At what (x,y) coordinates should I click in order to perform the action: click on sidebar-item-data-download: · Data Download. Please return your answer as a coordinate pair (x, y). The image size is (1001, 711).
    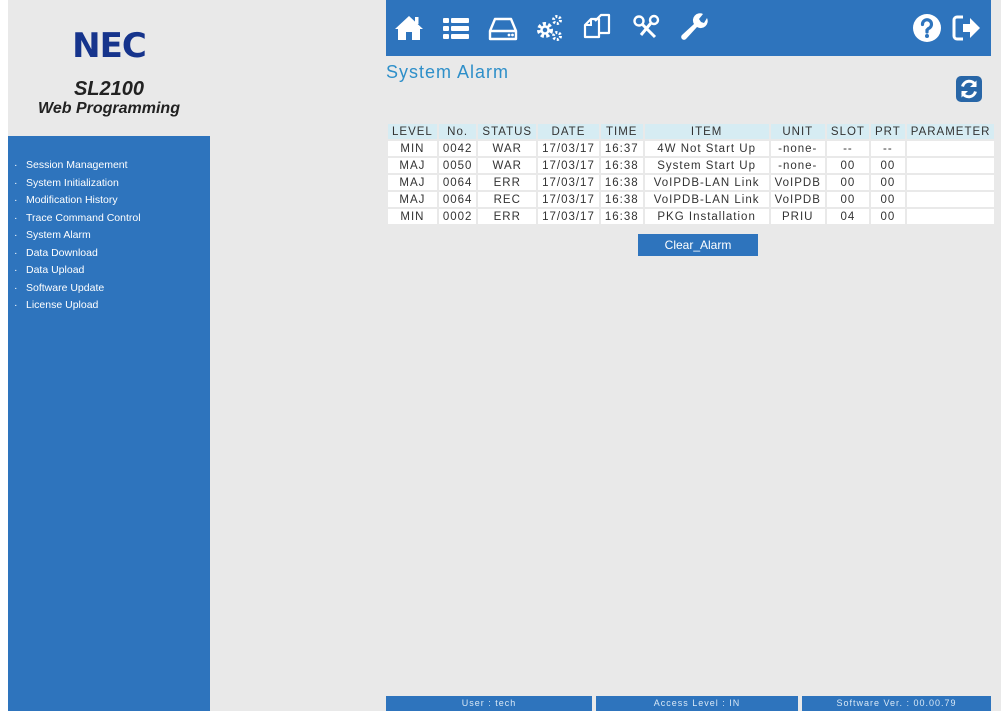
    Looking at the image, I should click on (109, 254).